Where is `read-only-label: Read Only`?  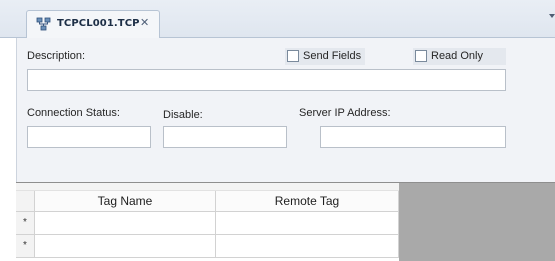 read-only-label: Read Only is located at coordinates (457, 56).